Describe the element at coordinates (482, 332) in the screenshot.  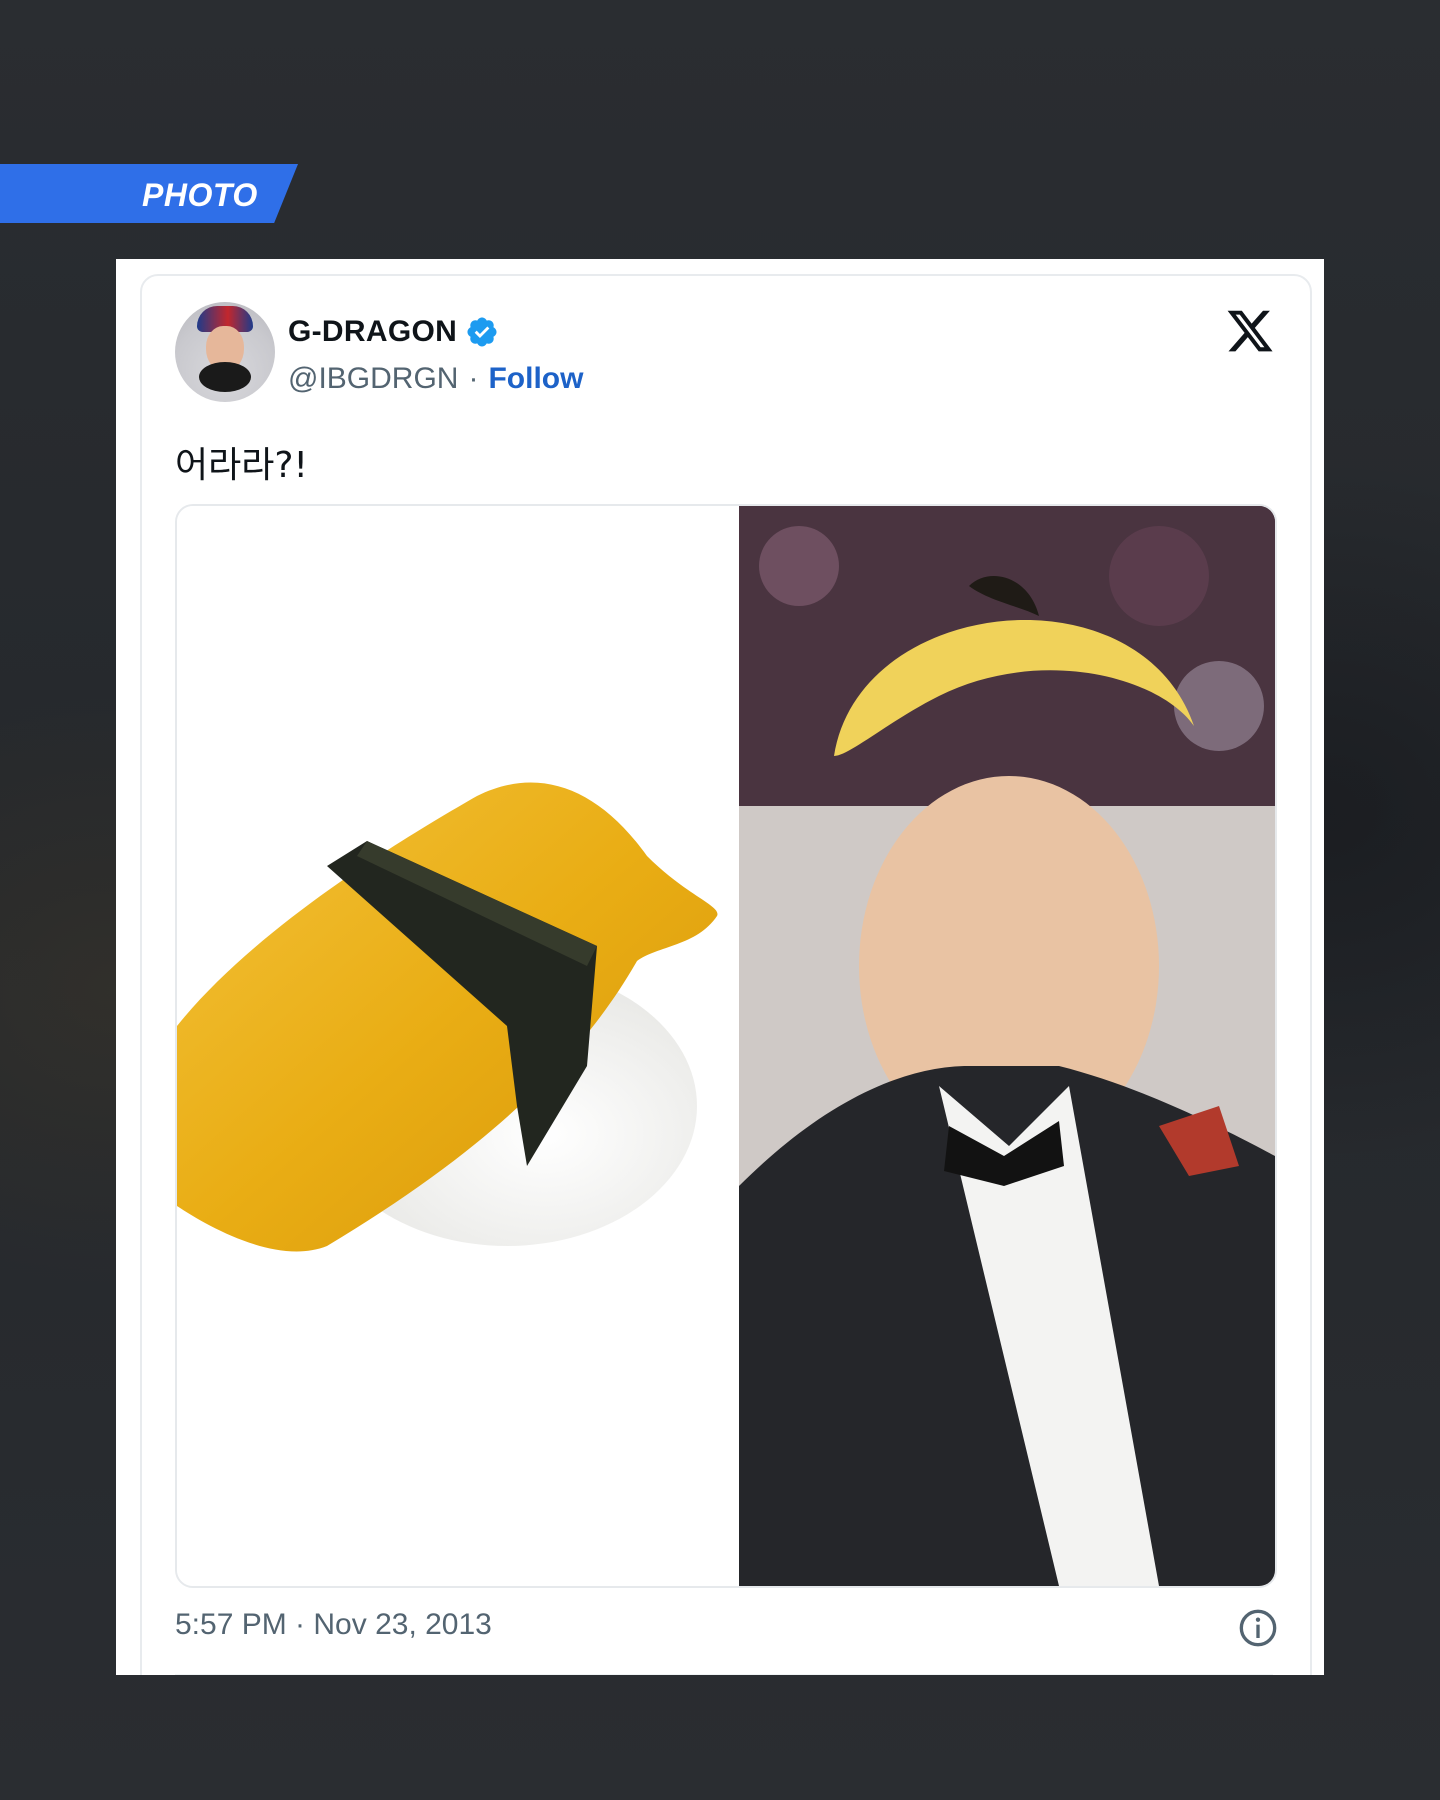
I see `verified-badge-icon` at that location.